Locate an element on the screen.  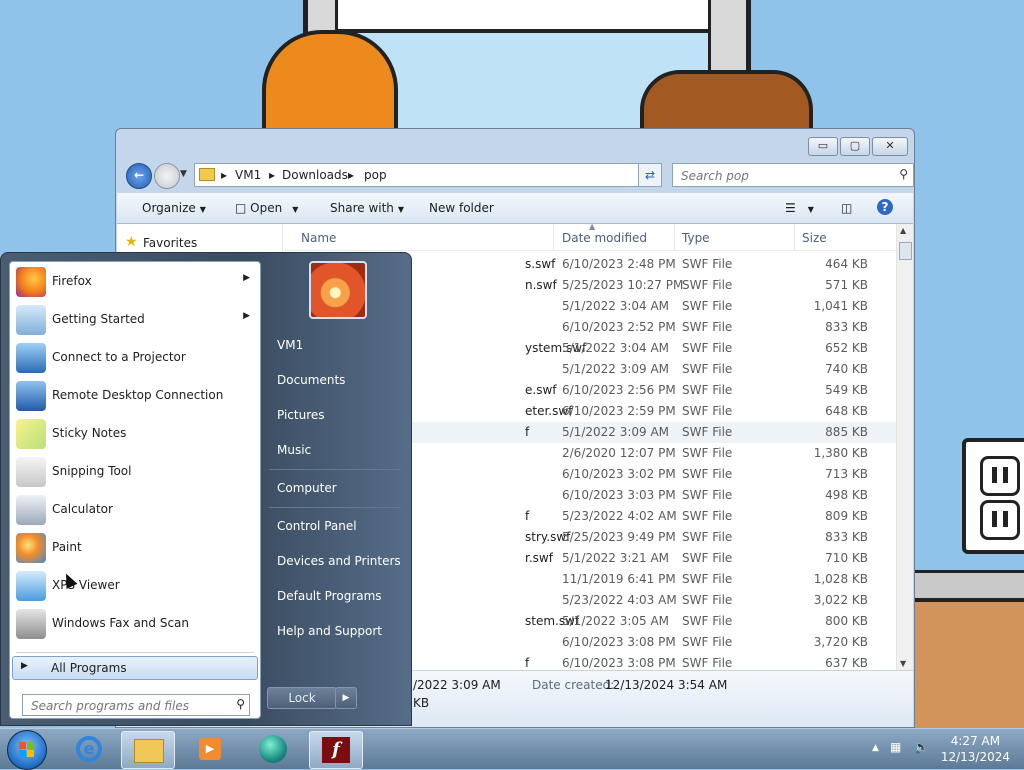
start-program-item: Sticky Notes is located at coordinates (135, 434).